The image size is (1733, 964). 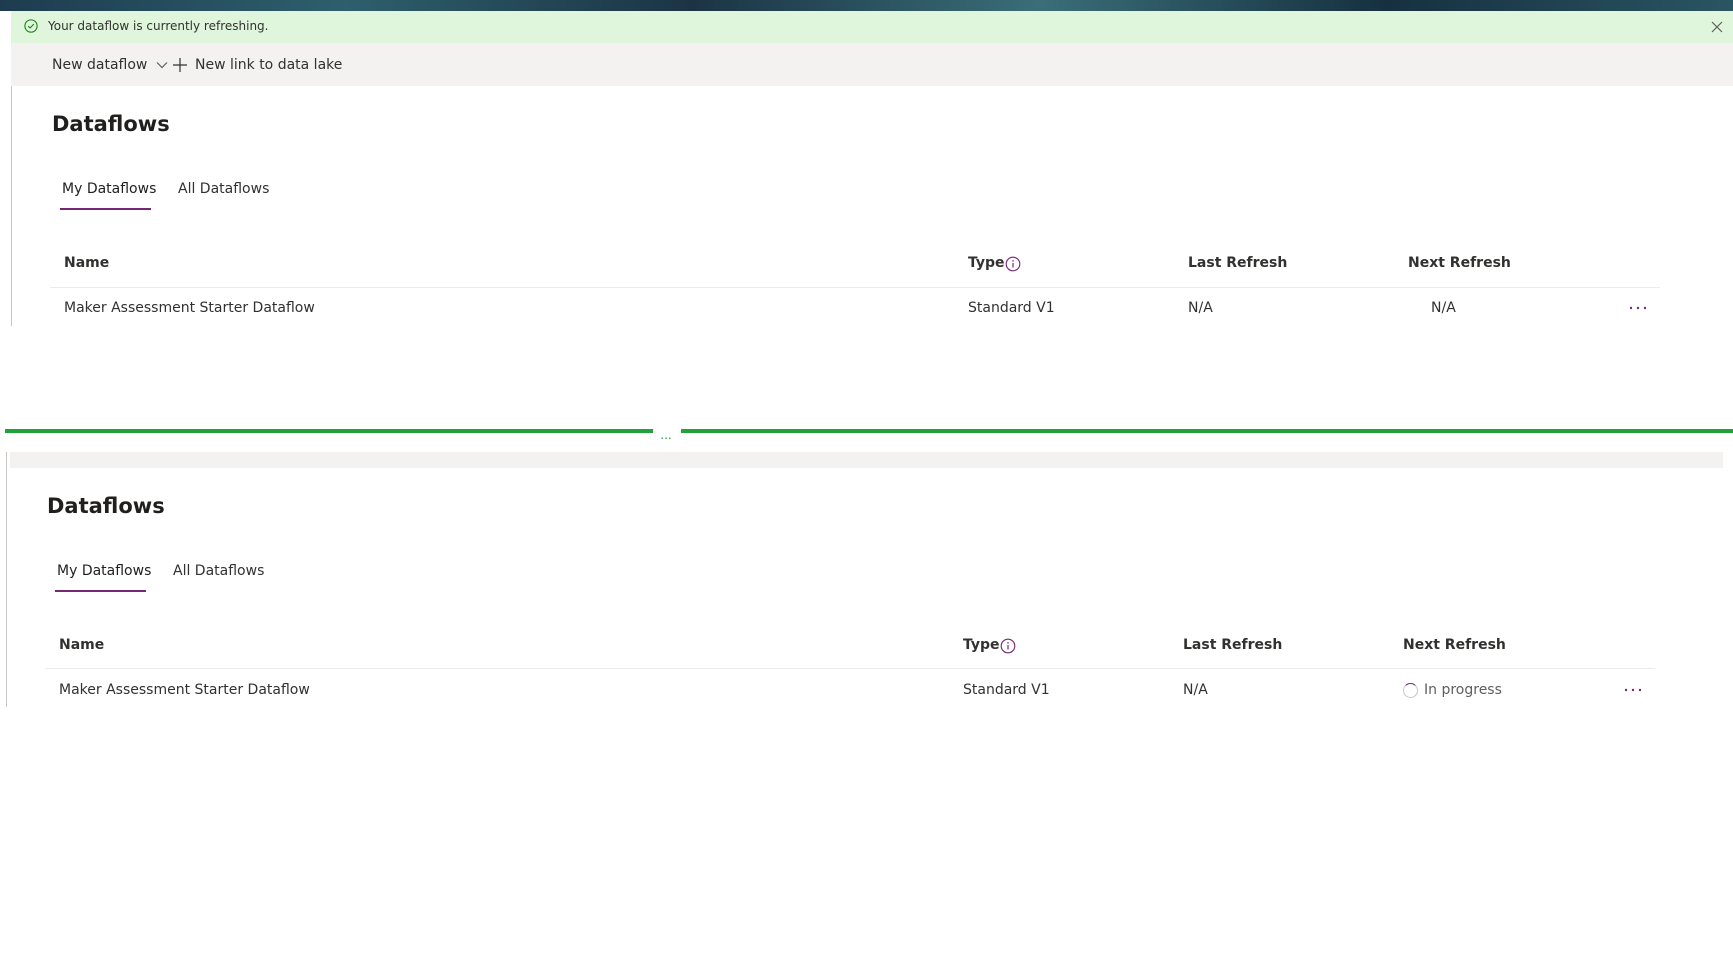 What do you see at coordinates (104, 571) in the screenshot?
I see `tab-my-dataflows-bottom: My Dataflows` at bounding box center [104, 571].